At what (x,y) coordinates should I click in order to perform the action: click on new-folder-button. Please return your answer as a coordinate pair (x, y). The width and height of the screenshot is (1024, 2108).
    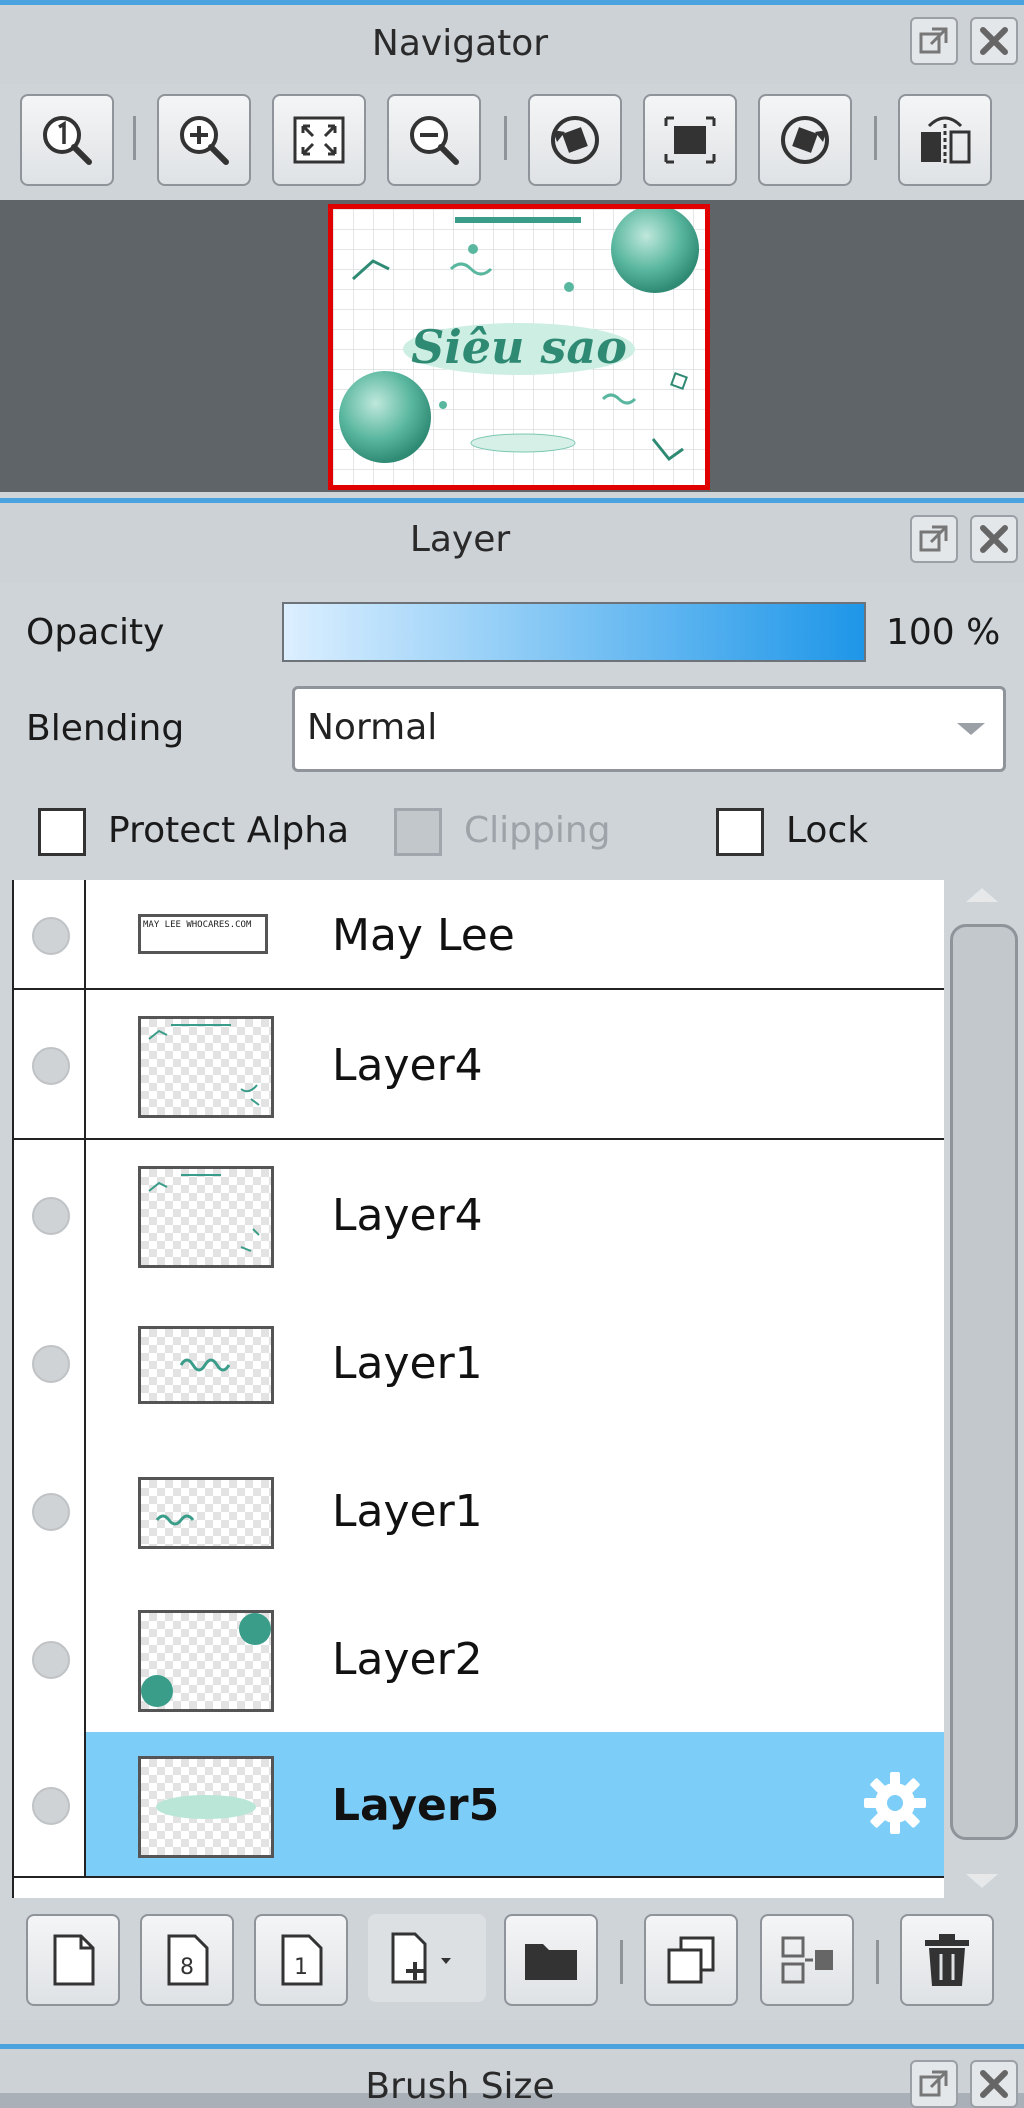
    Looking at the image, I should click on (551, 1960).